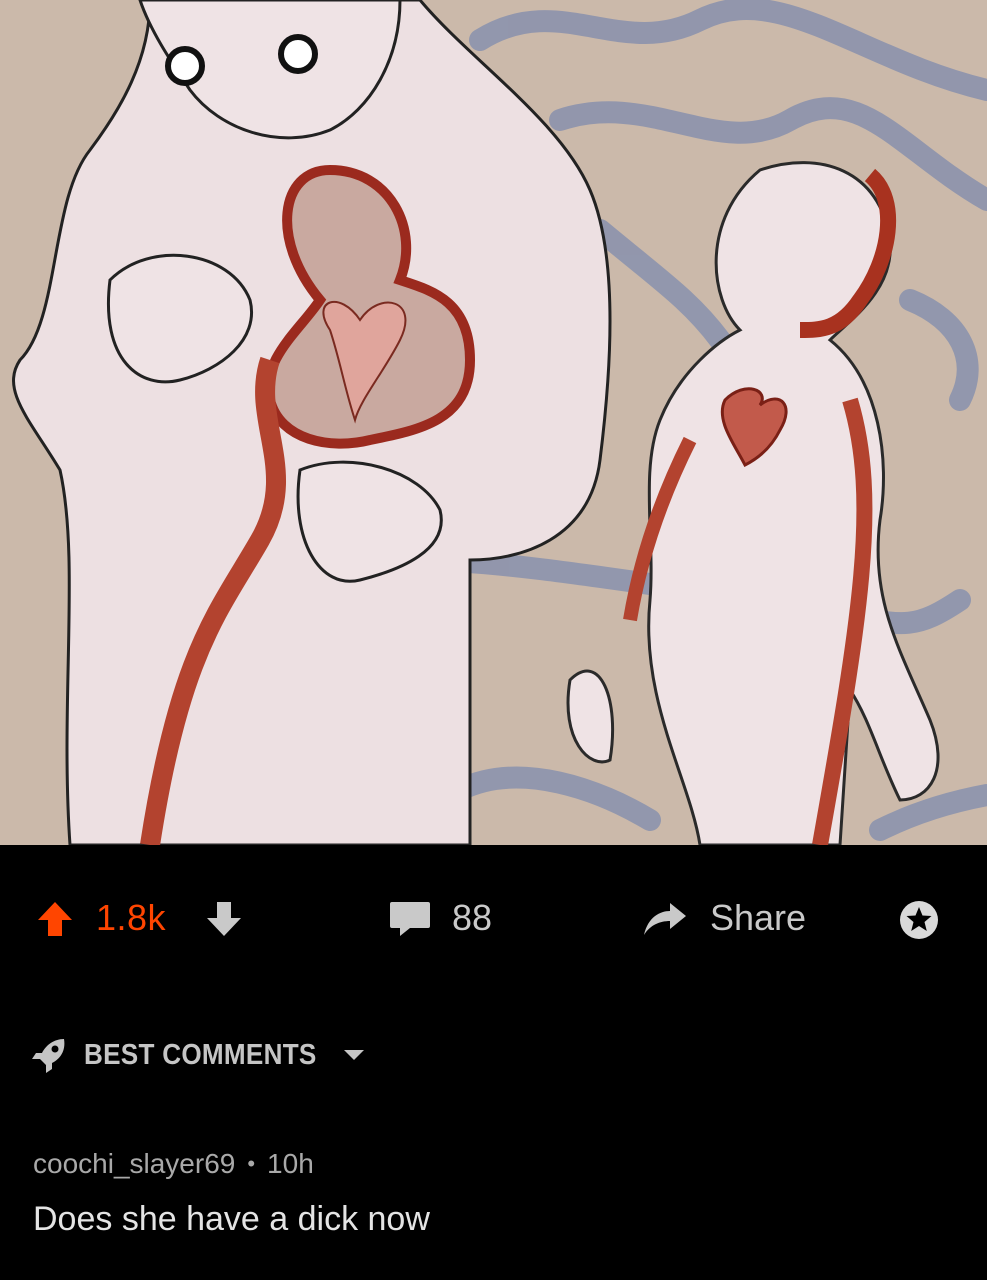  What do you see at coordinates (493, 920) in the screenshot?
I see `post-action-bar: 1.8k 88 Share` at bounding box center [493, 920].